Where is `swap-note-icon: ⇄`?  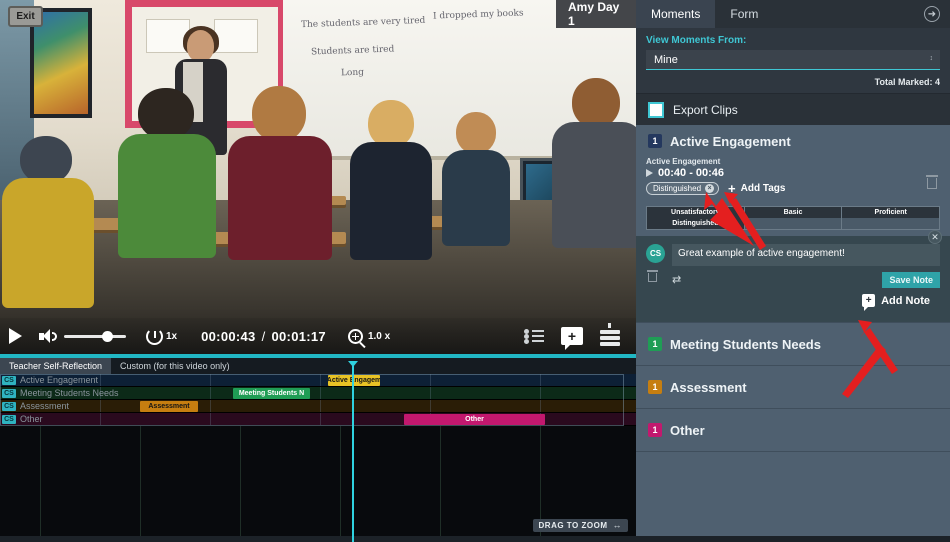 swap-note-icon: ⇄ is located at coordinates (676, 280).